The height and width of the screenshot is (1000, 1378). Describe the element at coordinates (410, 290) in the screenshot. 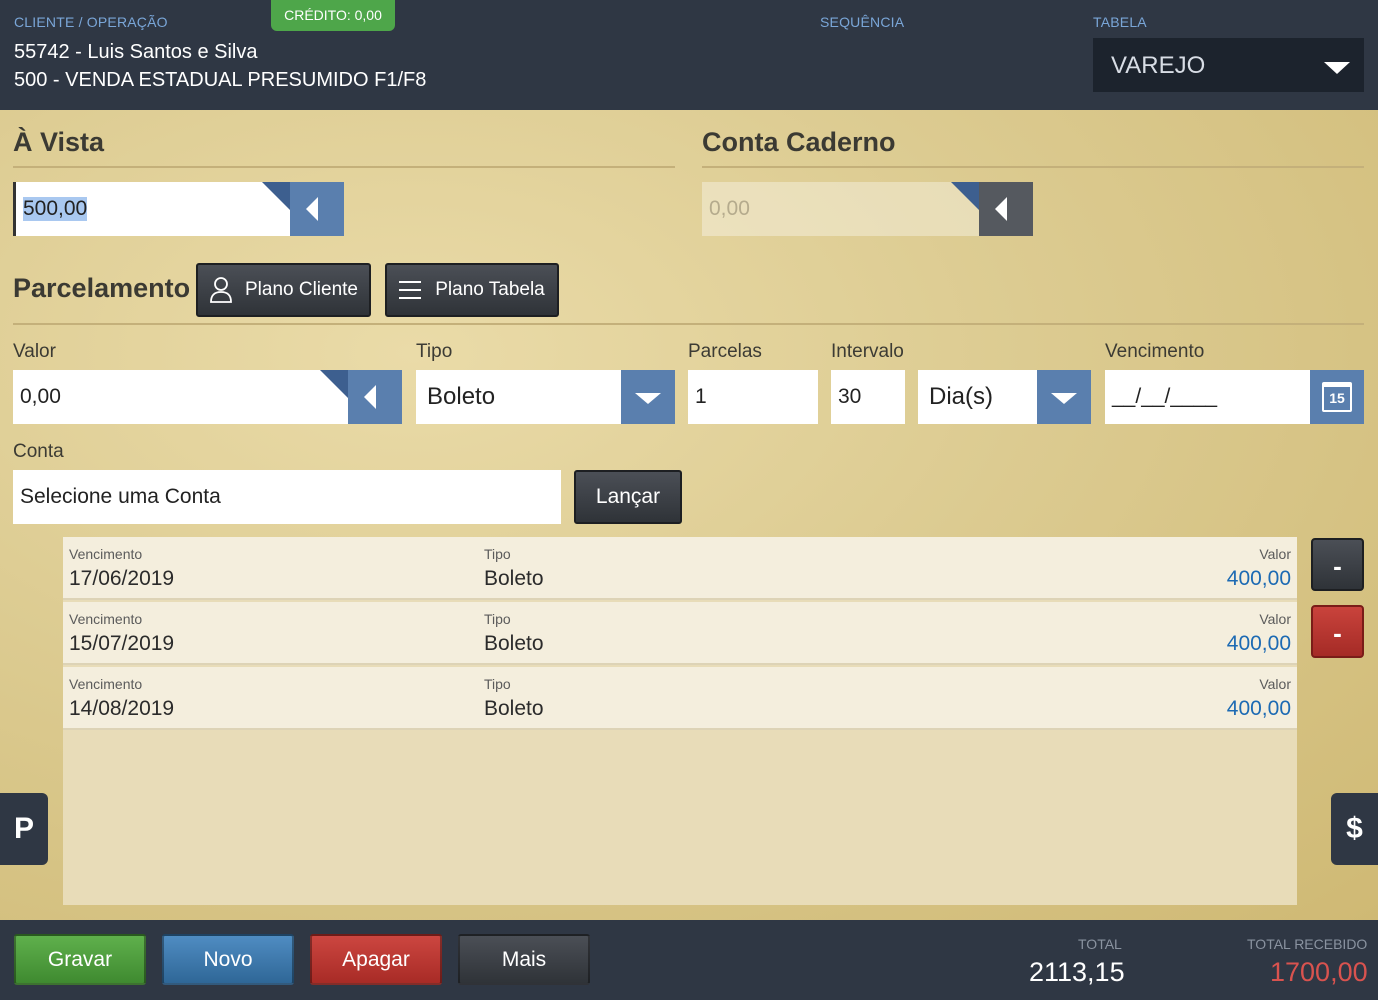

I see `list-icon` at that location.